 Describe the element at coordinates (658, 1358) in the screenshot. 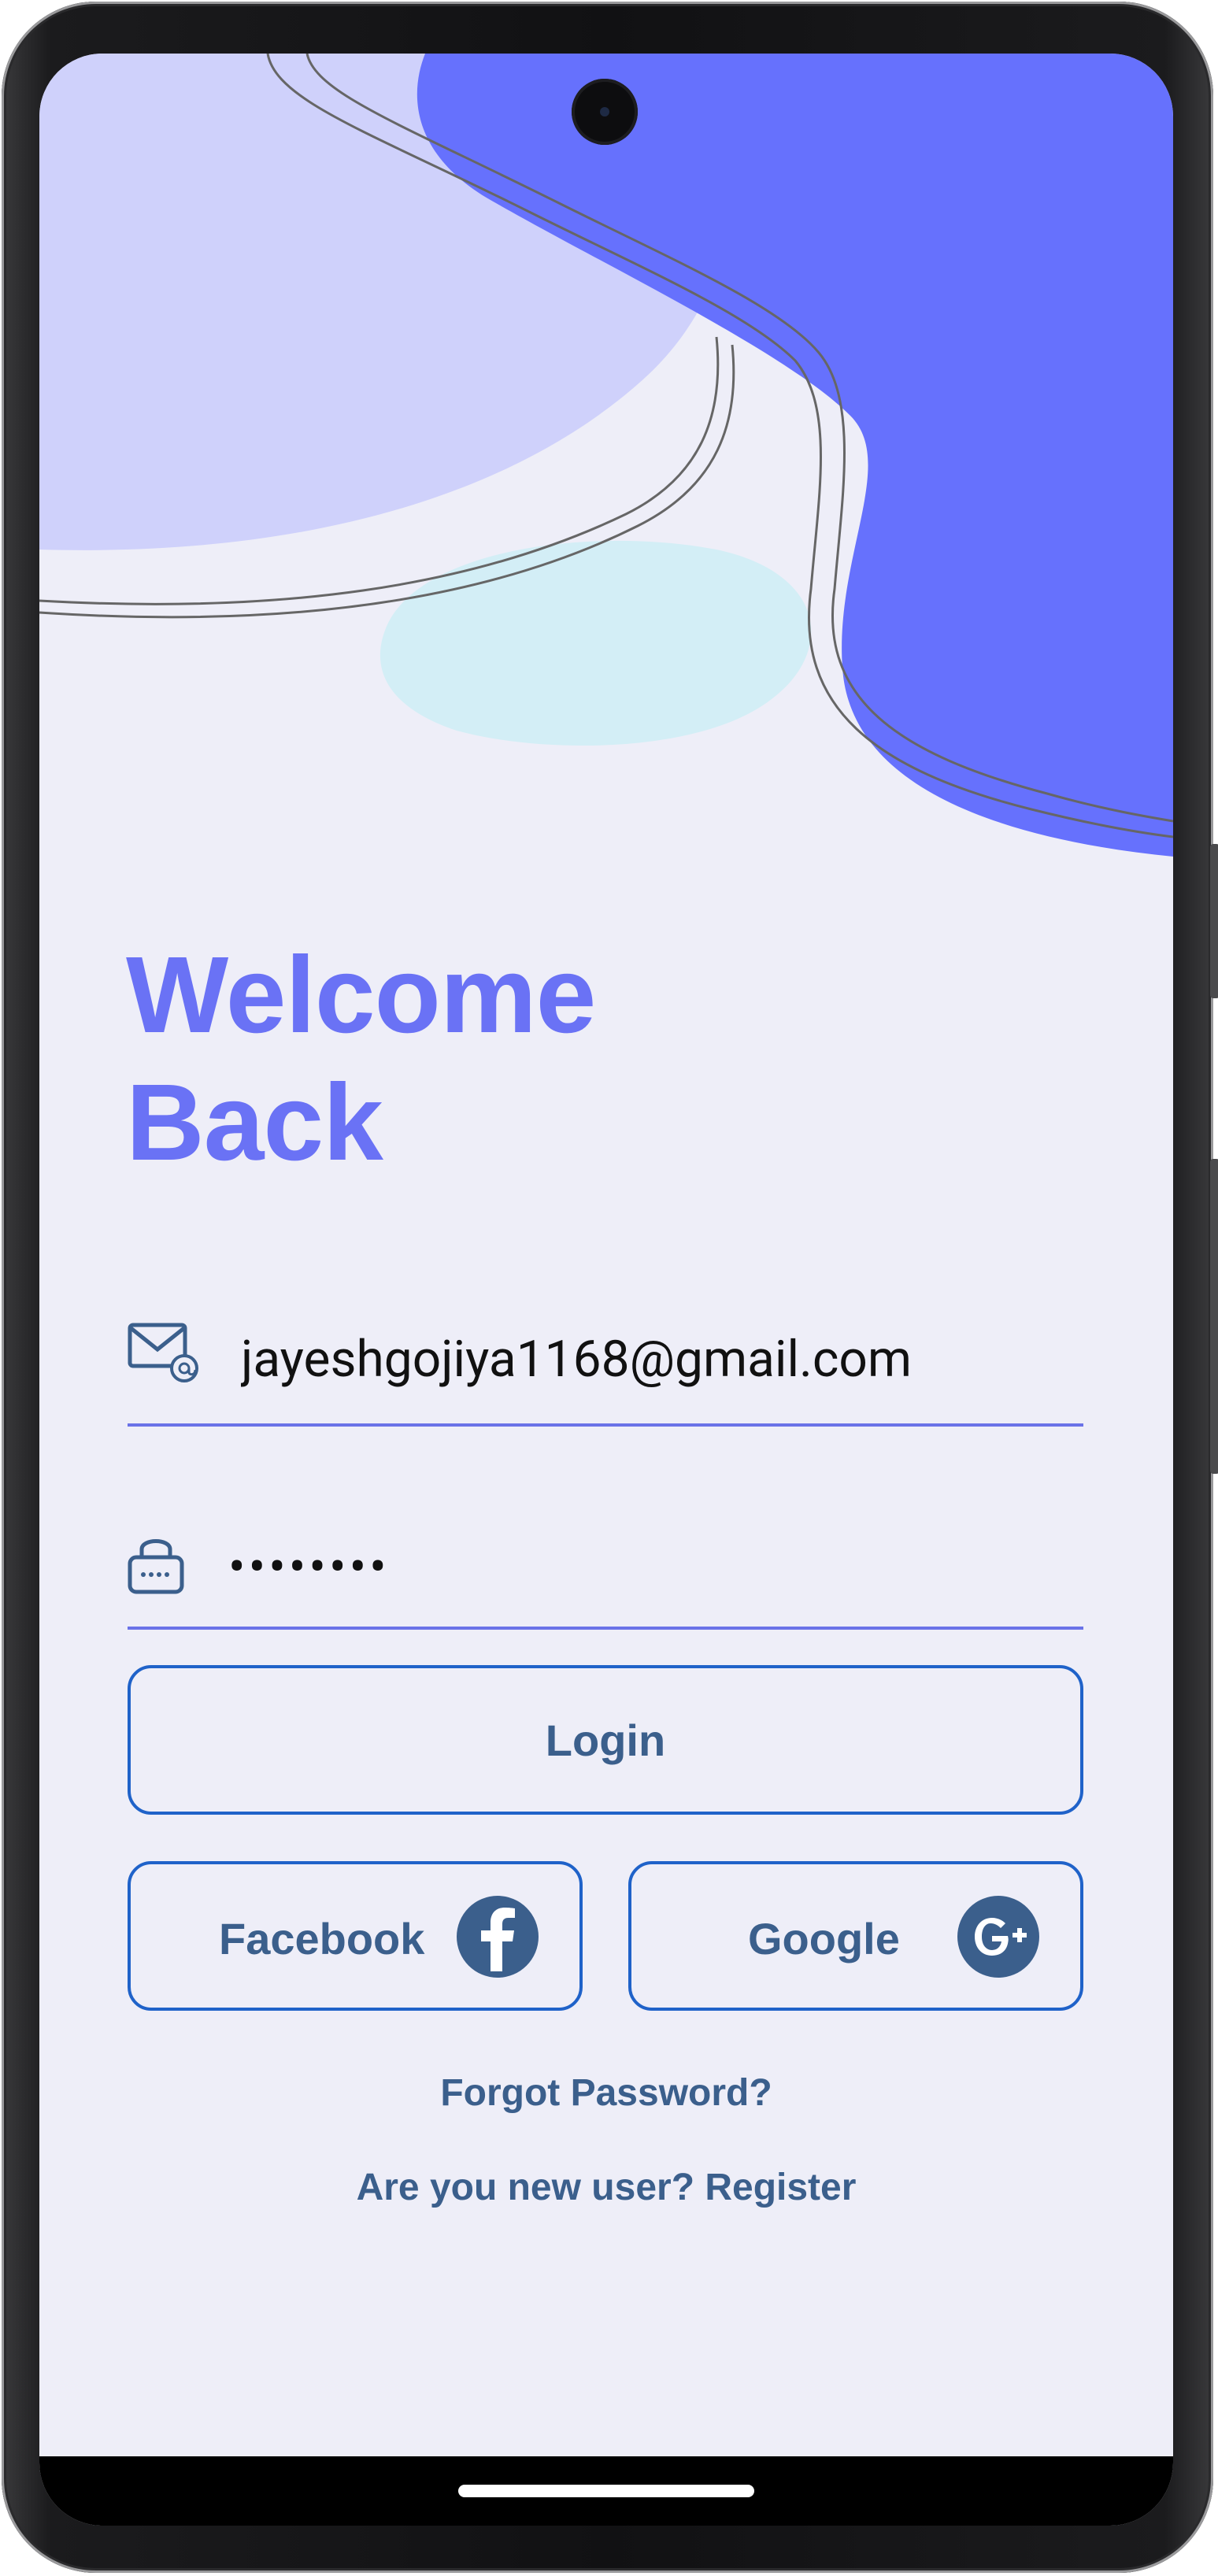

I see `email-input` at that location.